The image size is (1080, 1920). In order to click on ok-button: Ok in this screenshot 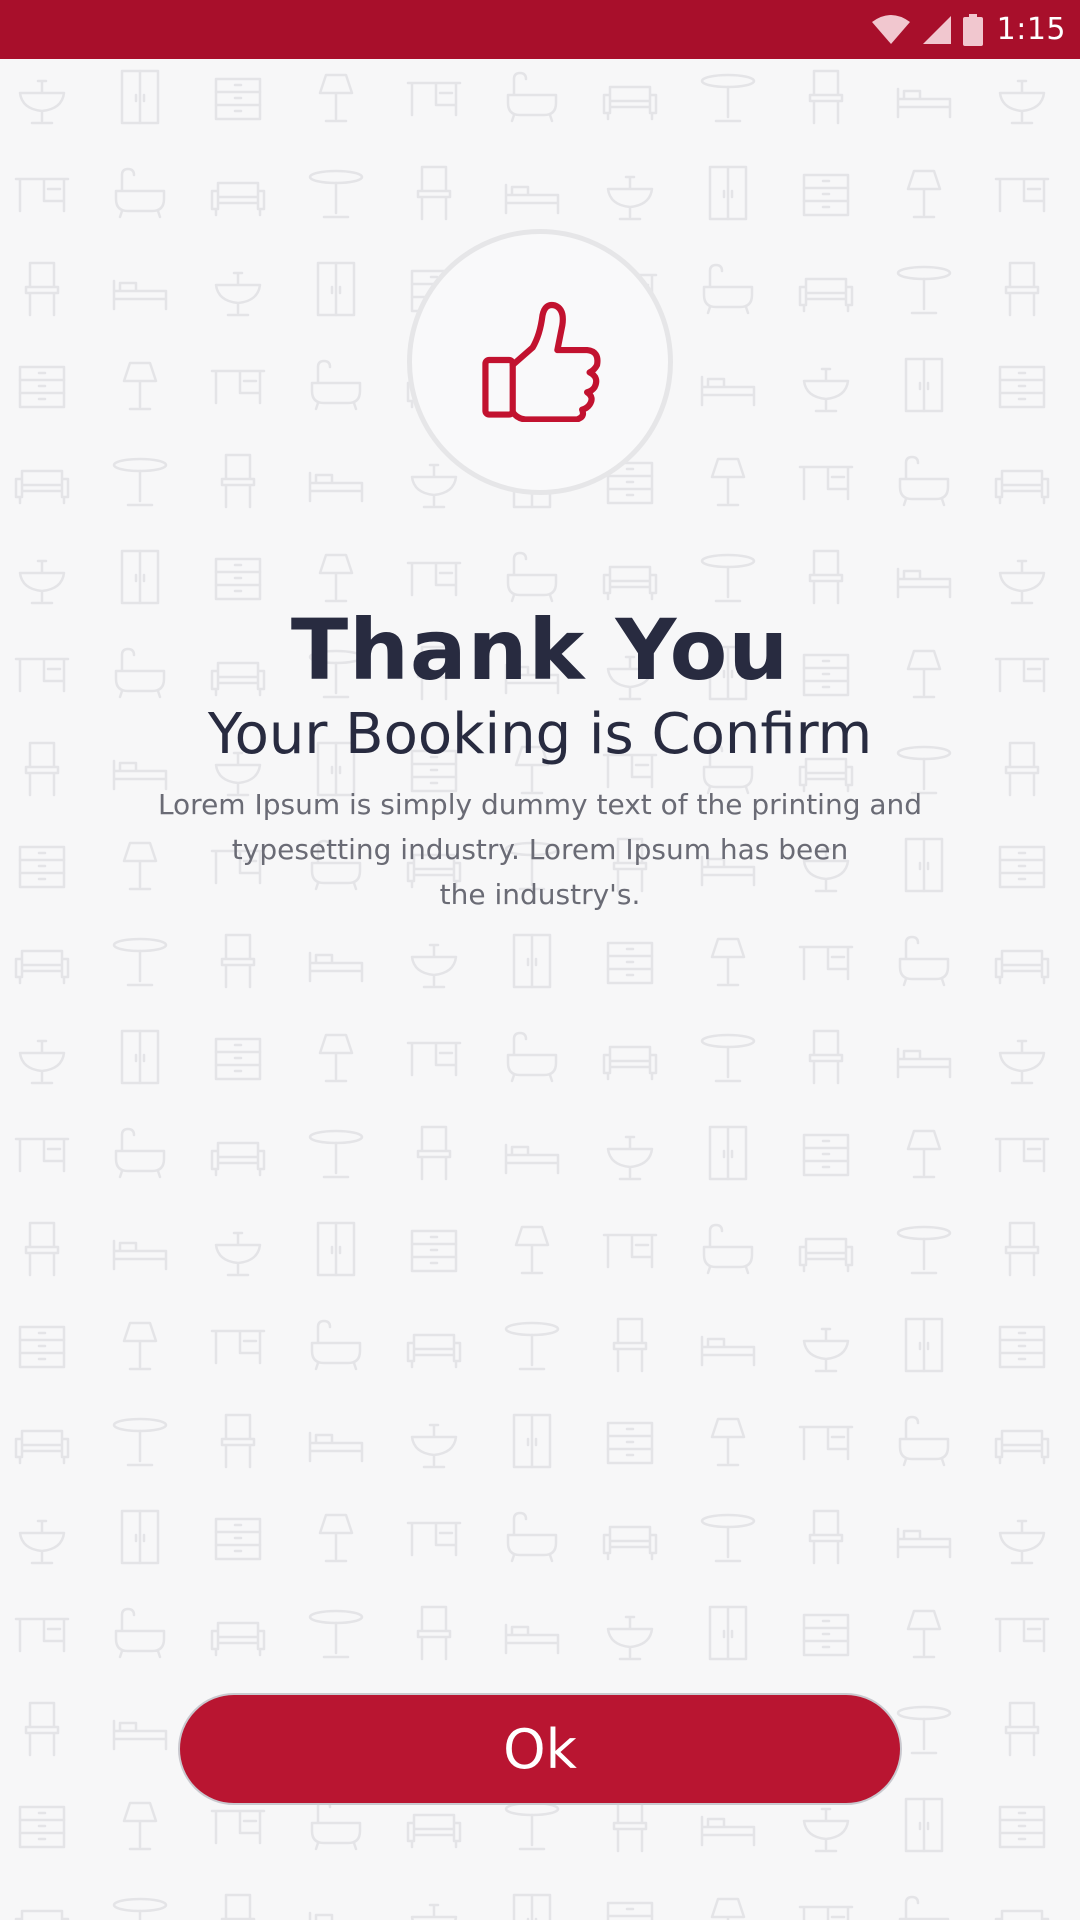, I will do `click(540, 1749)`.